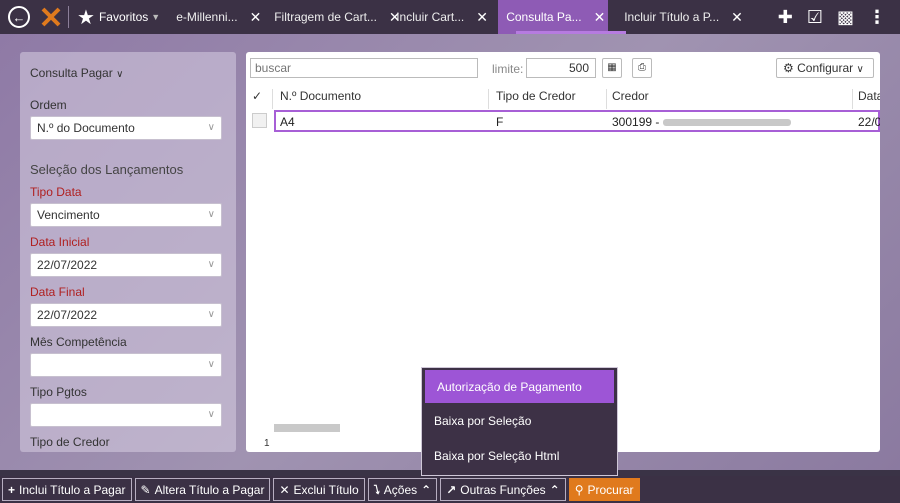 The width and height of the screenshot is (900, 503). I want to click on panel-title: Consulta Pagar ∨, so click(76, 73).